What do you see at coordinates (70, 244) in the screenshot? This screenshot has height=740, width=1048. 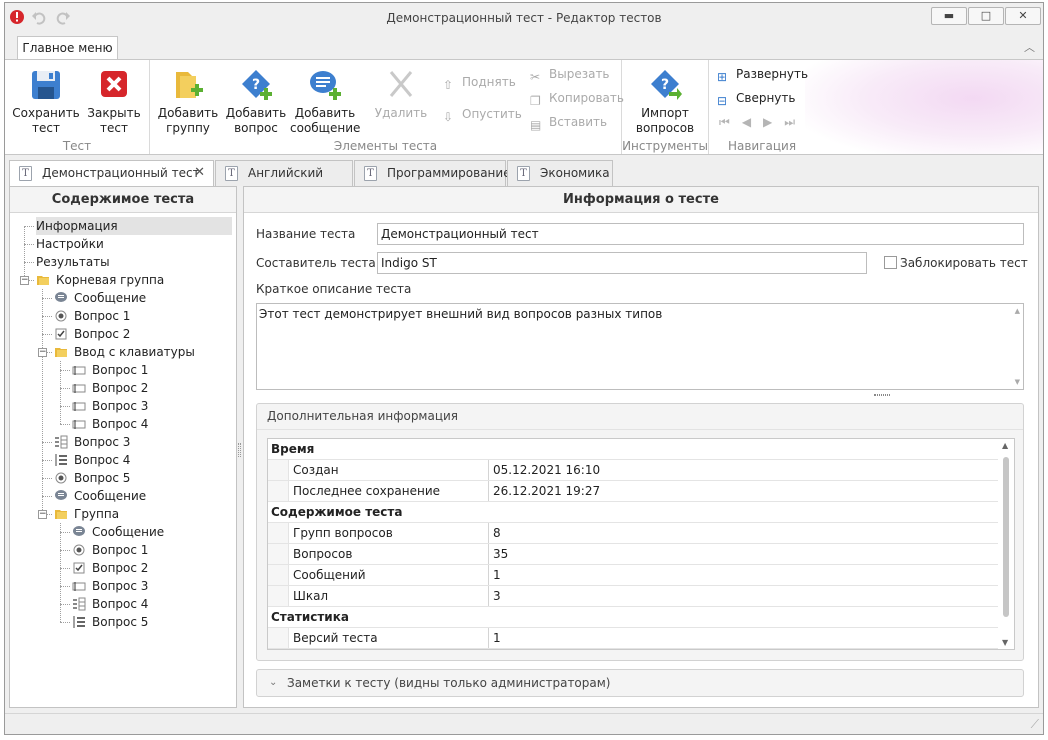 I see `tree-item: Настройки` at bounding box center [70, 244].